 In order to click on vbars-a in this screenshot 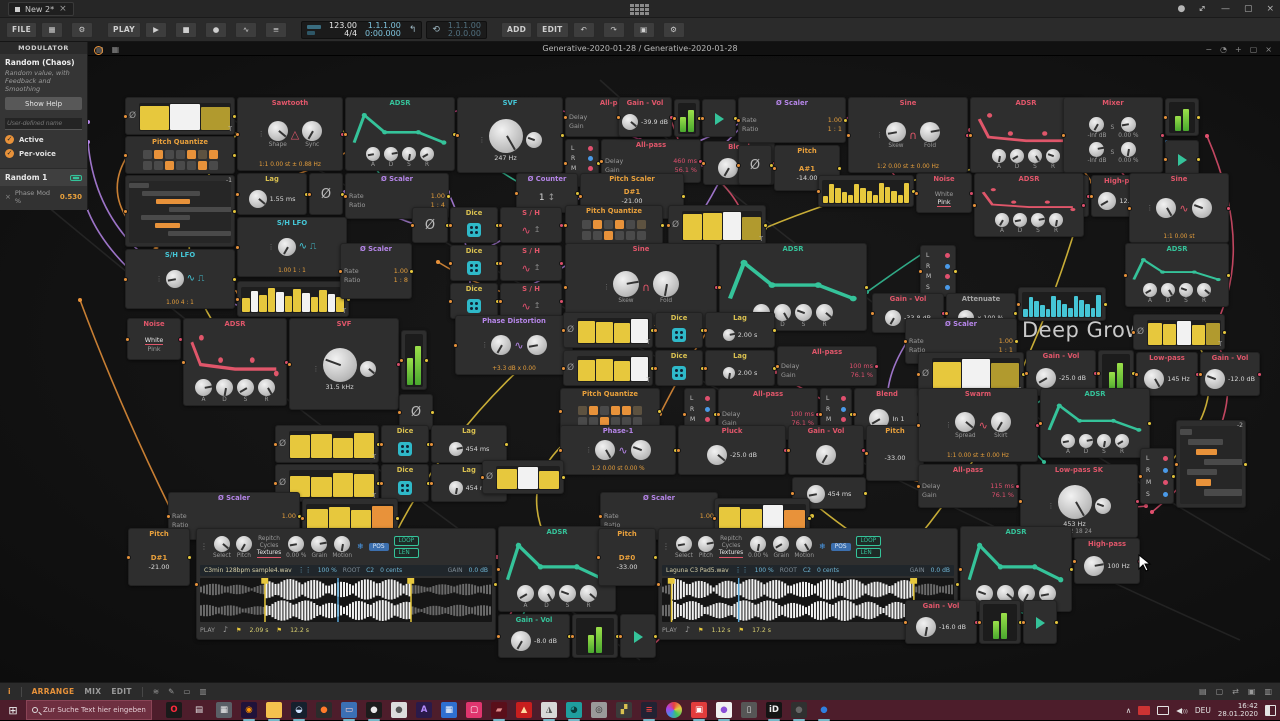, I will do `click(866, 191)`.